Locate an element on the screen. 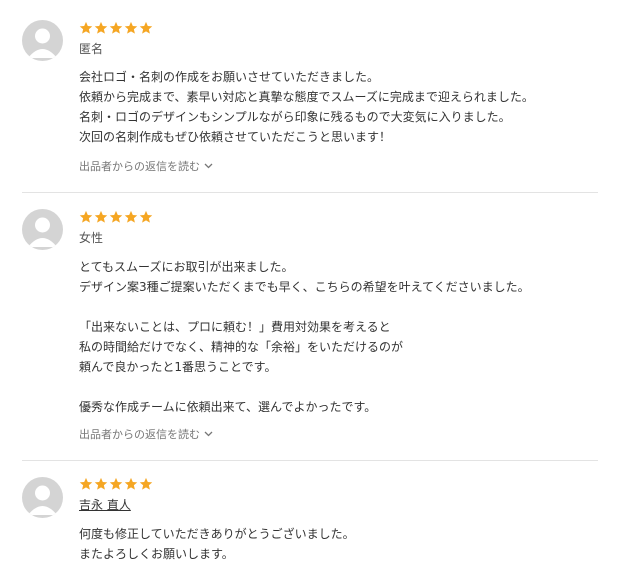 The height and width of the screenshot is (578, 621). review-author: 匿名 is located at coordinates (91, 49).